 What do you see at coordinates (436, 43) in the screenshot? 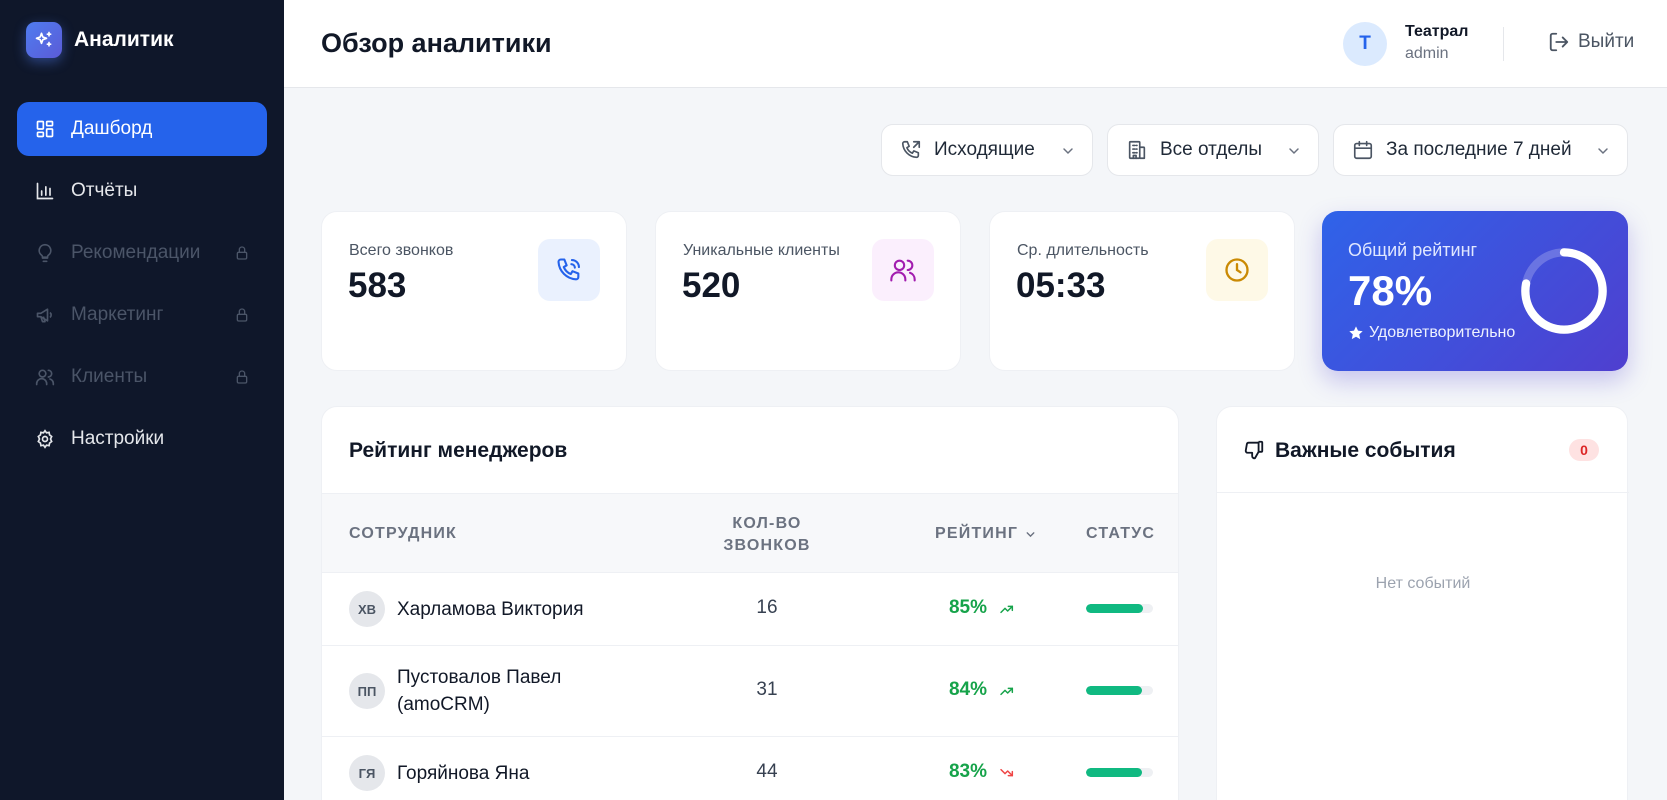
I see `page-title: Обзор аналитики` at bounding box center [436, 43].